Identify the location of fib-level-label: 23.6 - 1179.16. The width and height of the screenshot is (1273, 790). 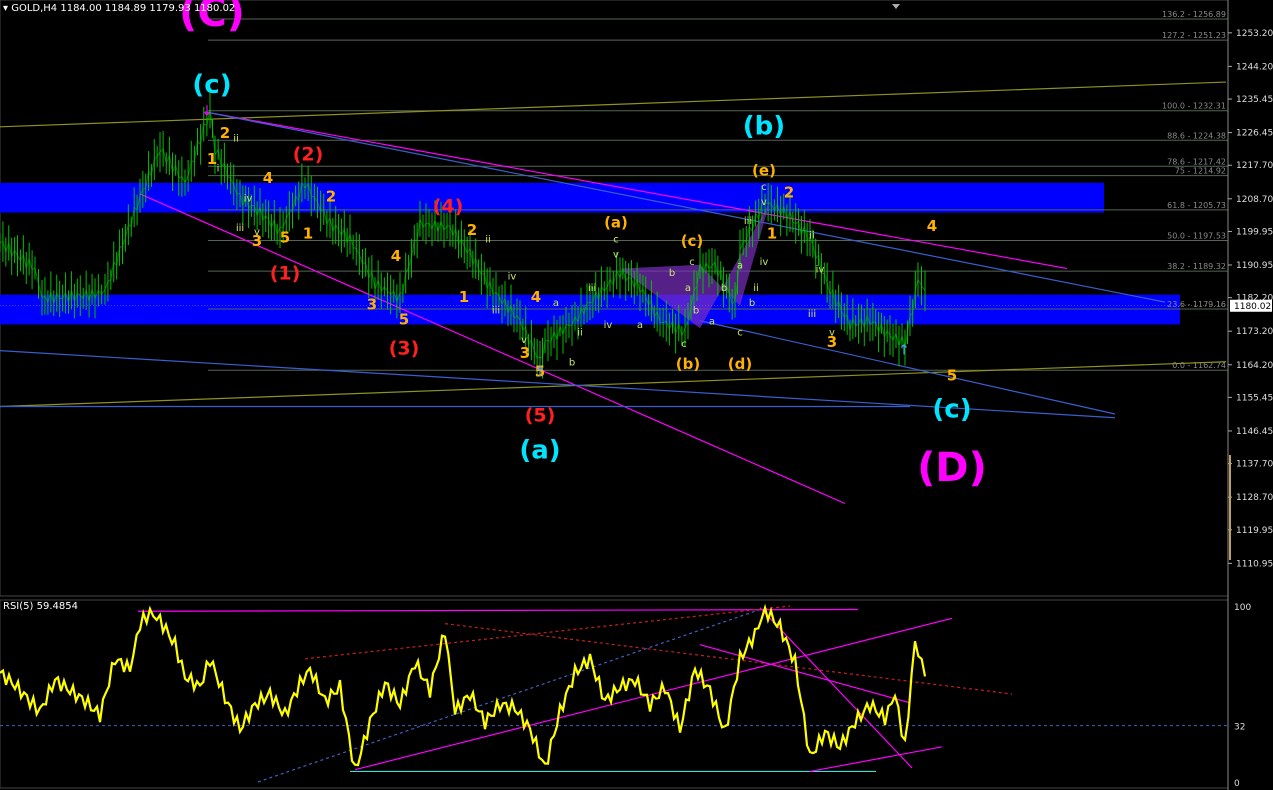
(1196, 304).